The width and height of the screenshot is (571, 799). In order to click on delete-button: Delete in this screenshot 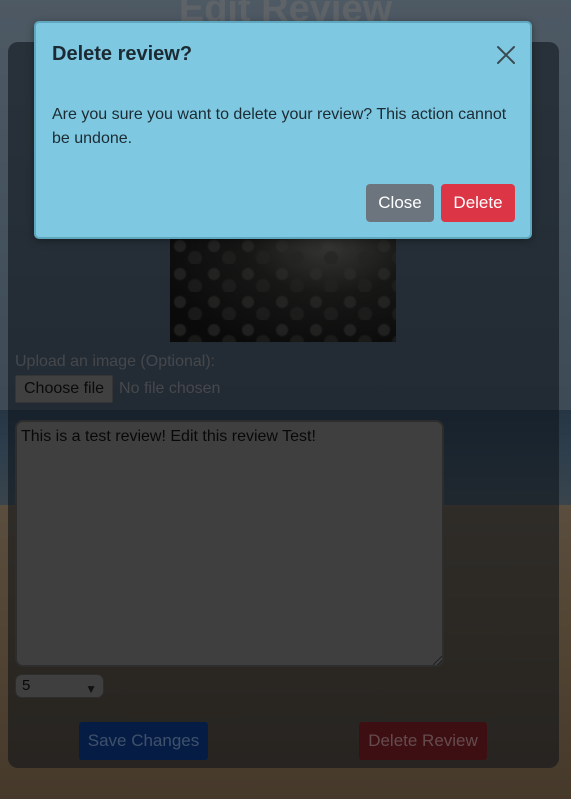, I will do `click(478, 203)`.